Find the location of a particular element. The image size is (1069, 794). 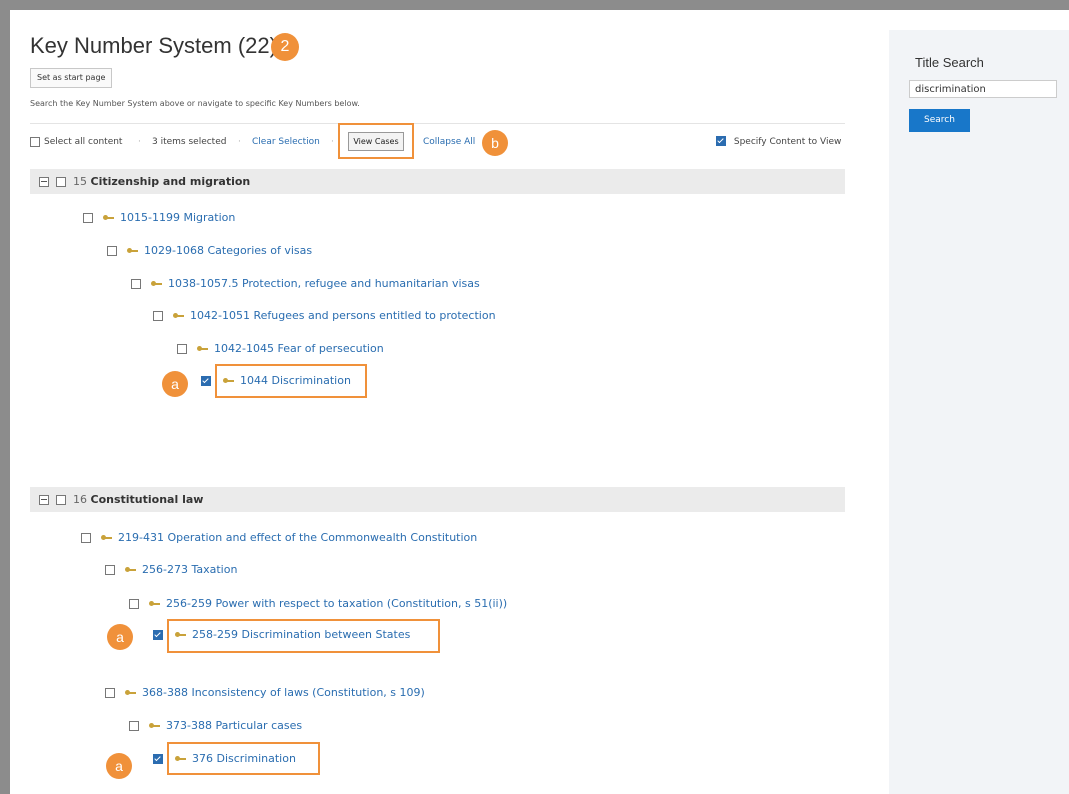

key-number: 219-431 is located at coordinates (141, 537).